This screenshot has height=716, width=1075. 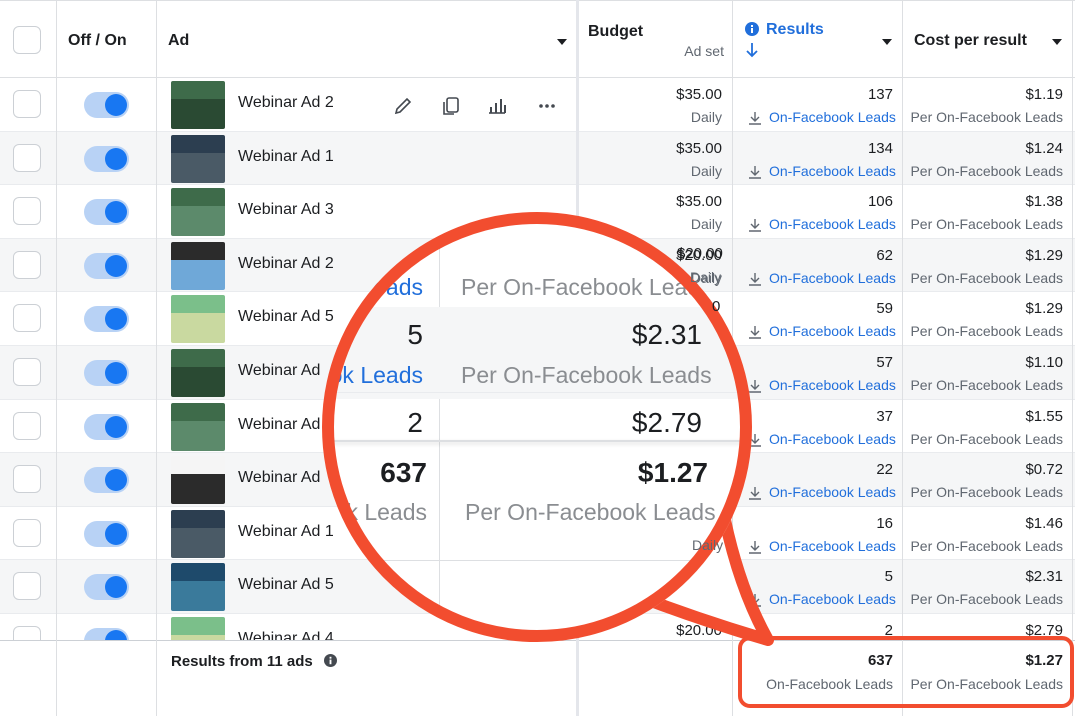 What do you see at coordinates (708, 545) in the screenshot?
I see `peek-budget-daily-2: Daily` at bounding box center [708, 545].